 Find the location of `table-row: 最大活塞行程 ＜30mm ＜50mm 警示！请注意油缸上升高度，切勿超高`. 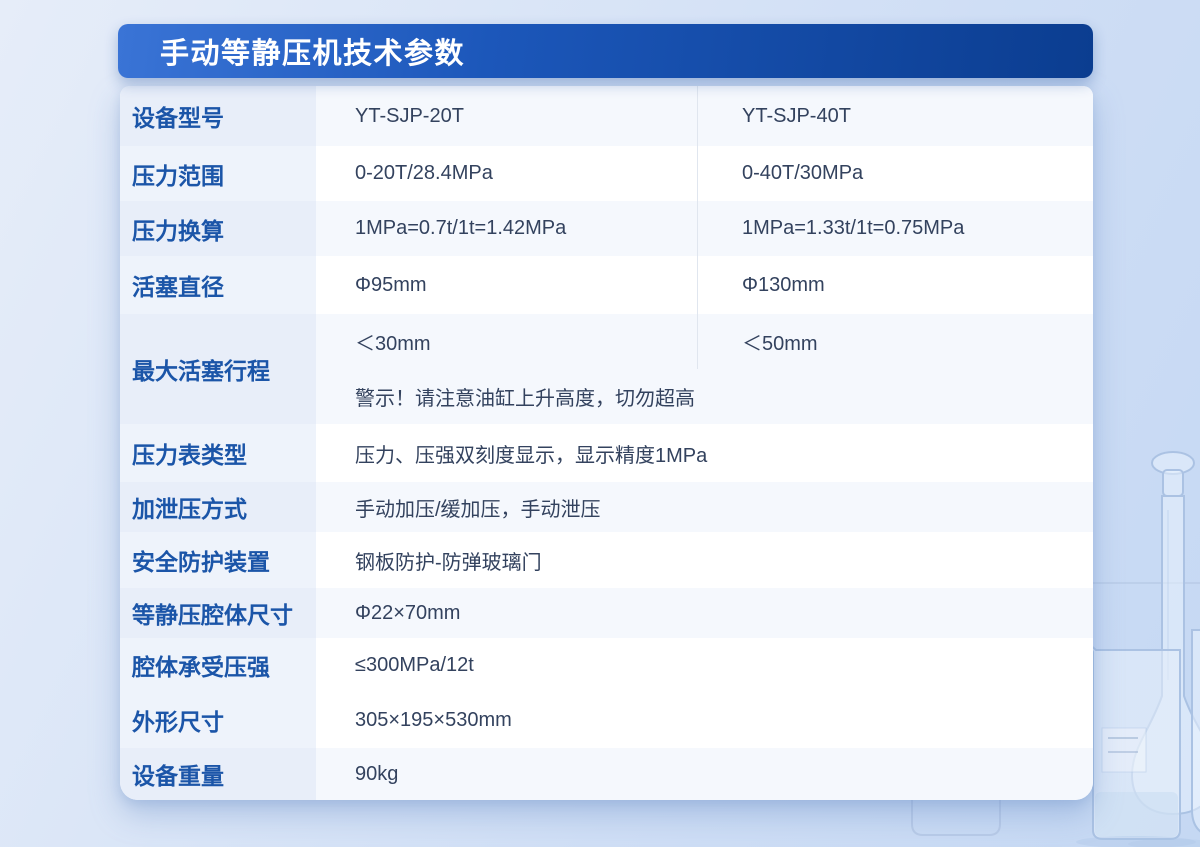

table-row: 最大活塞行程 ＜30mm ＜50mm 警示！请注意油缸上升高度，切勿超高 is located at coordinates (606, 369).